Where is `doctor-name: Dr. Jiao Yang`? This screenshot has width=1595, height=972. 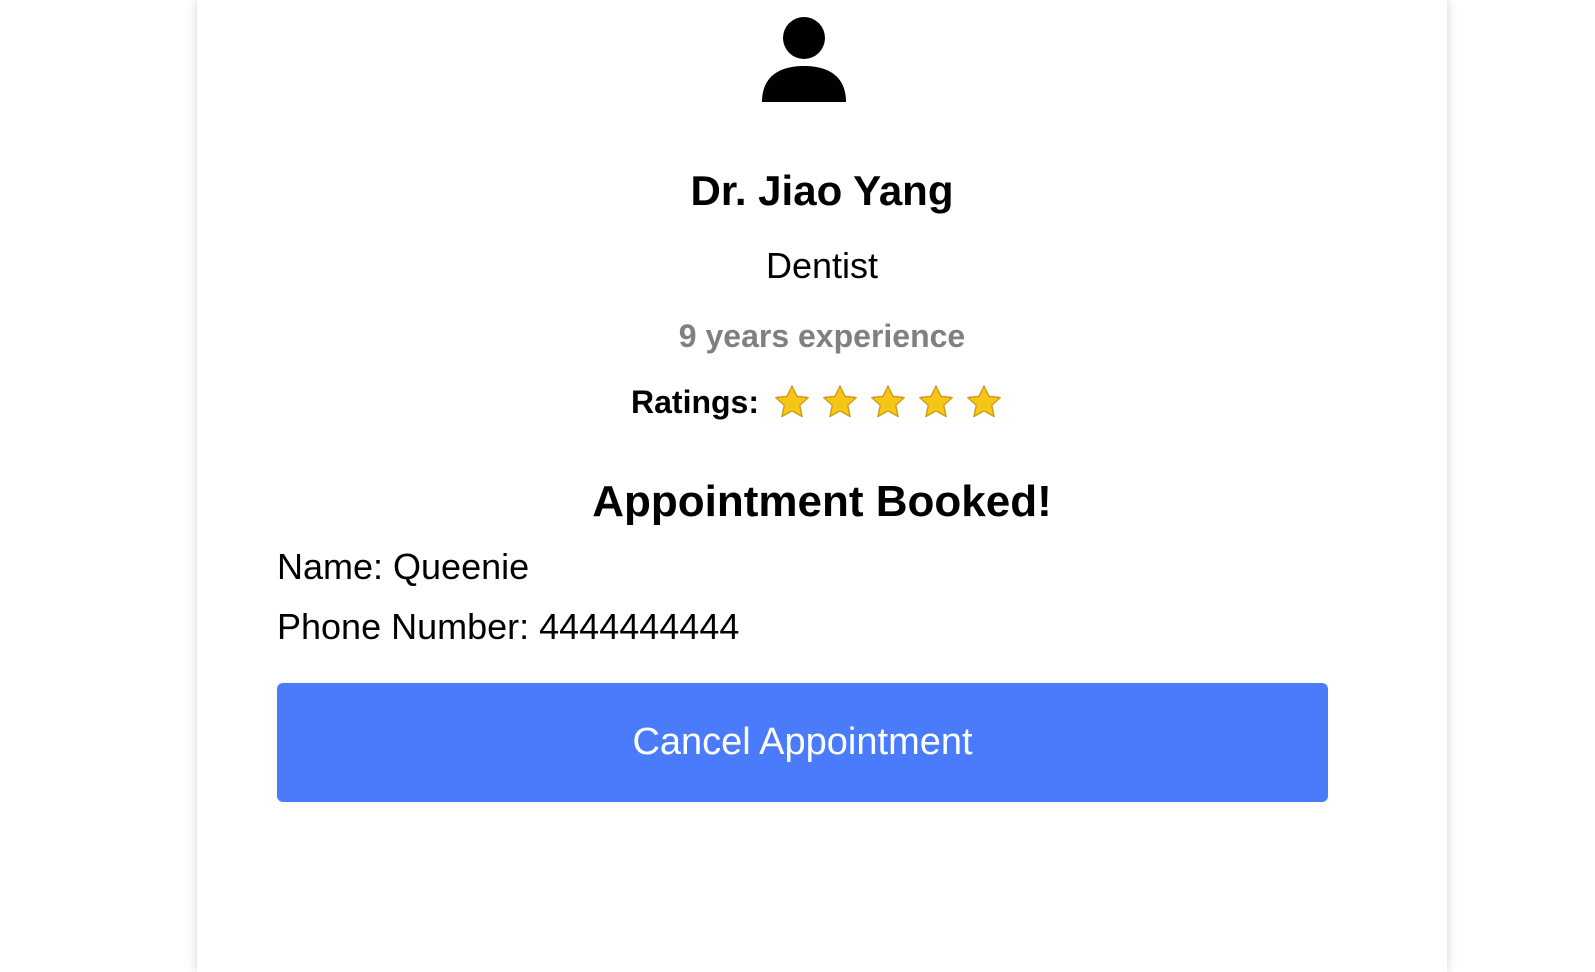
doctor-name: Dr. Jiao Yang is located at coordinates (822, 190).